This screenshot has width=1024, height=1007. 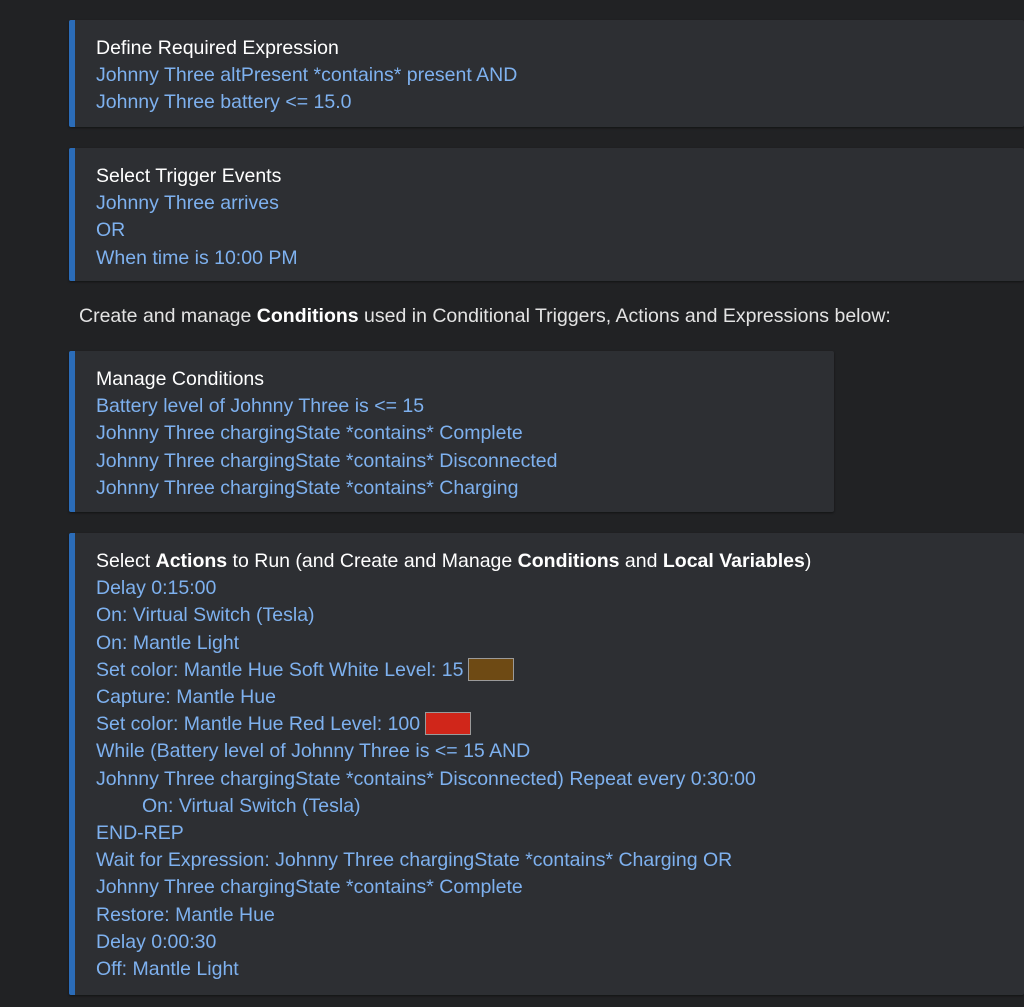 I want to click on required-expression-title: Define Required Expression, so click(x=217, y=48).